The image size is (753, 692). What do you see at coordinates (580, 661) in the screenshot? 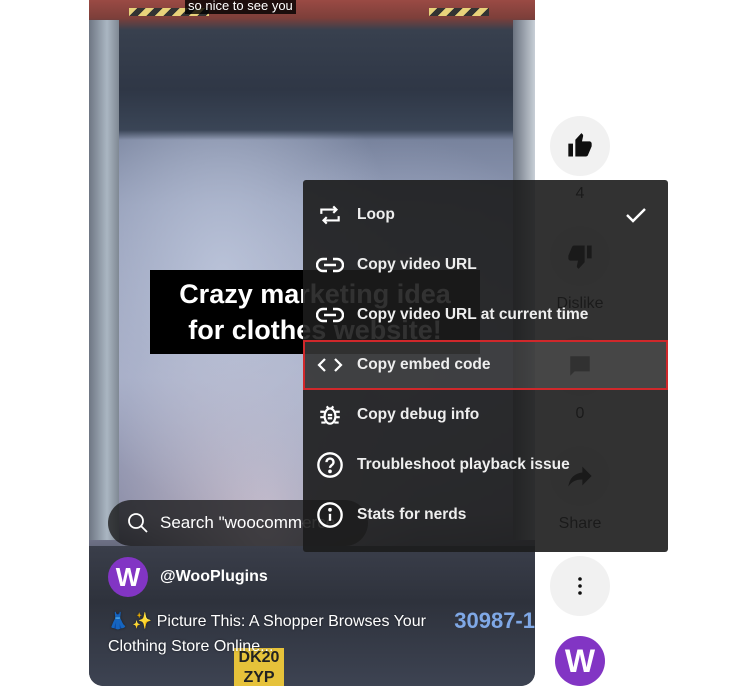
I see `channel-avatar-button: W` at bounding box center [580, 661].